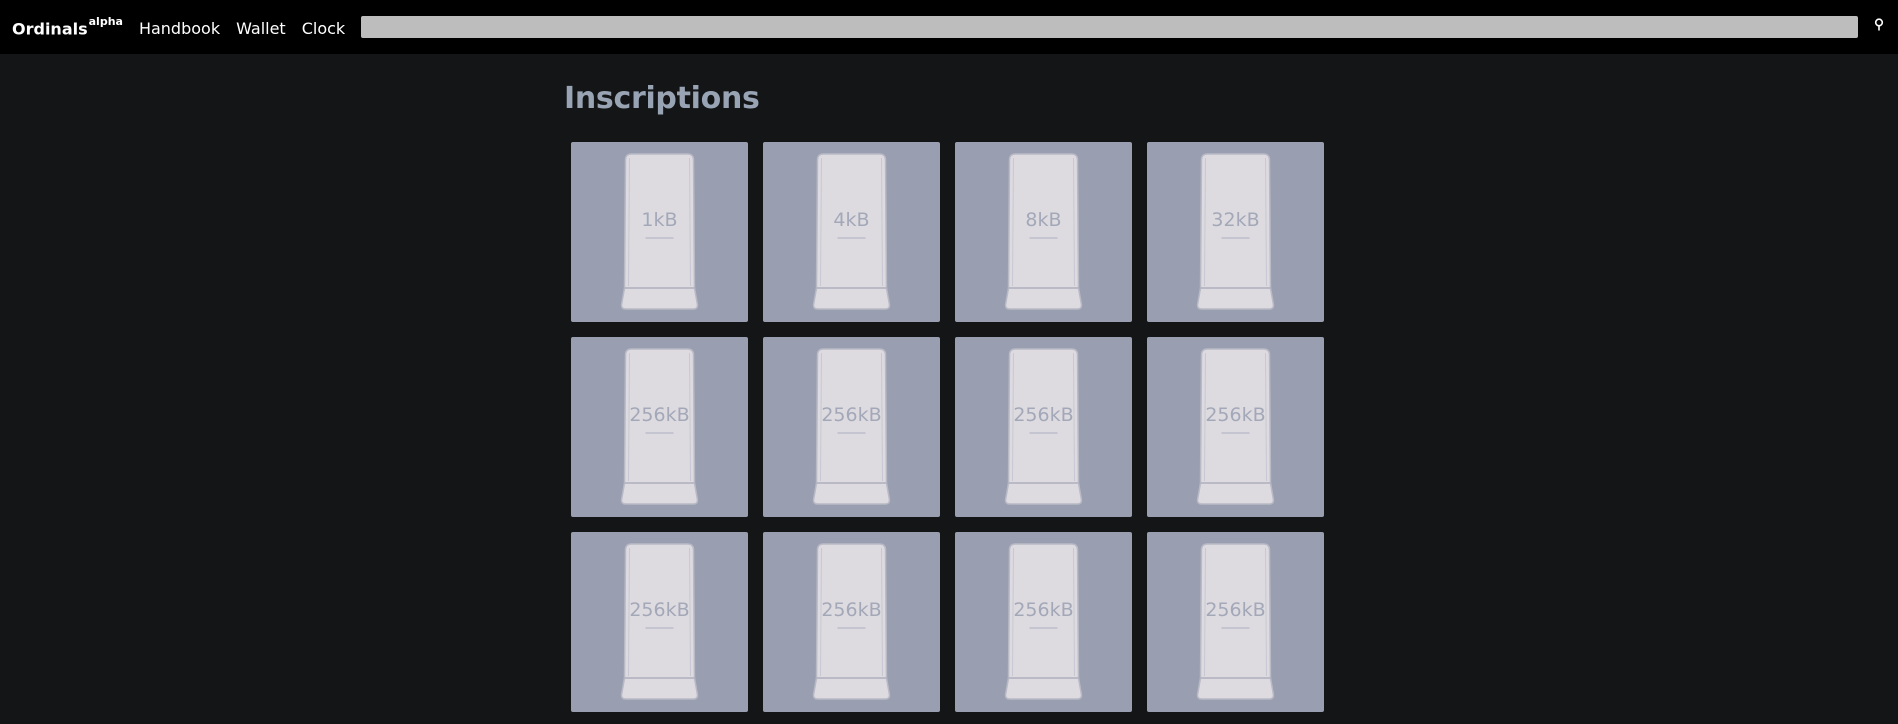 This screenshot has height=724, width=1898. Describe the element at coordinates (659, 220) in the screenshot. I see `inscription-size-label: 1kB` at that location.